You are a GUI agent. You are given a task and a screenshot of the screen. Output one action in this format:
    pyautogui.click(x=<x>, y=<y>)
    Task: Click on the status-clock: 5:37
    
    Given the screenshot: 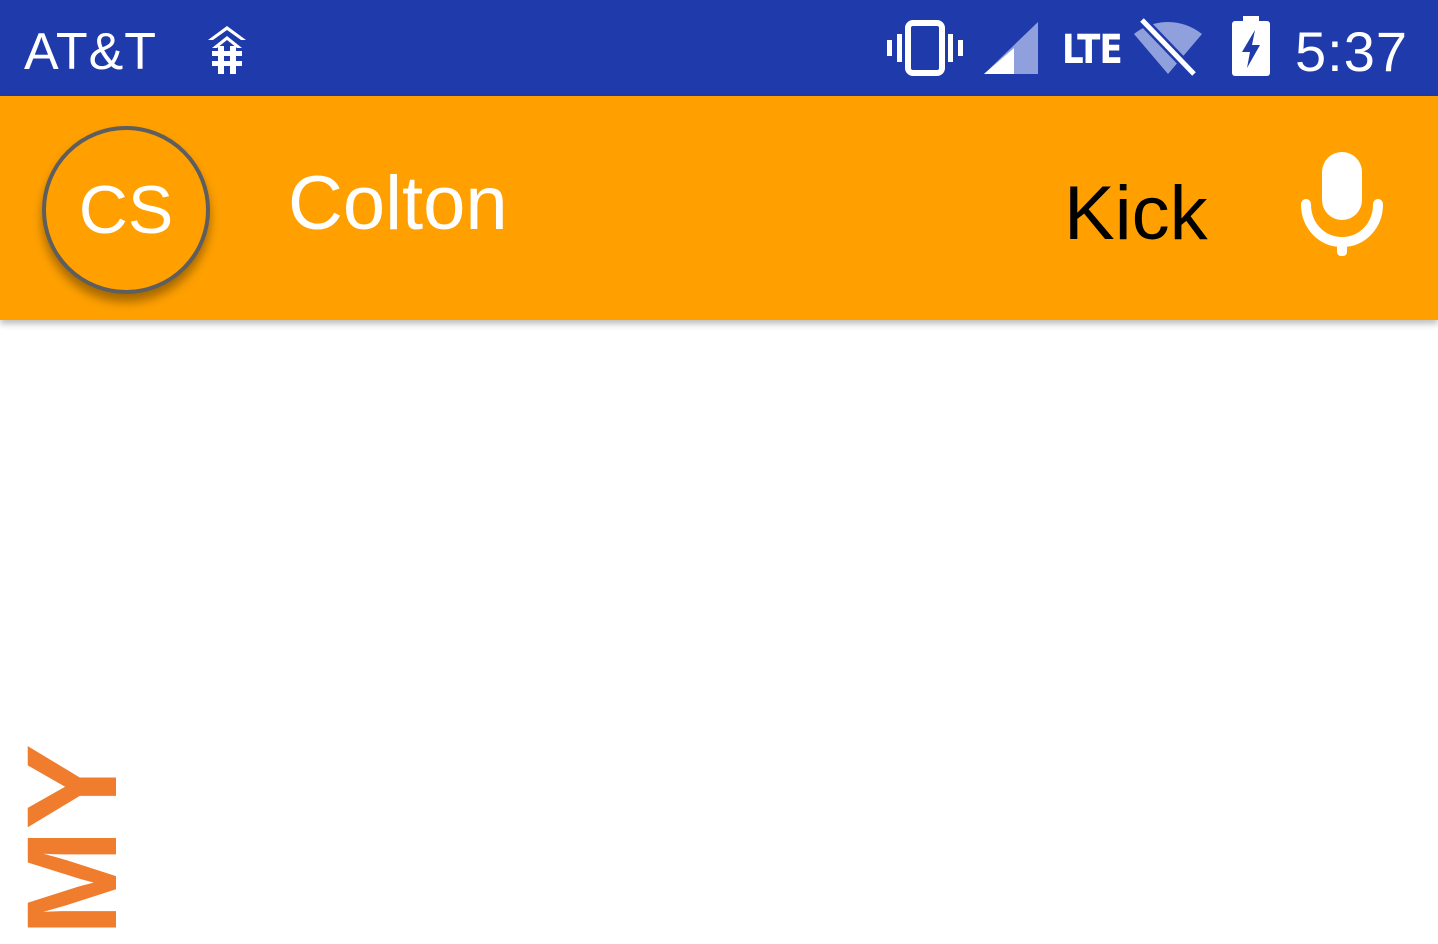 What is the action you would take?
    pyautogui.click(x=1351, y=51)
    